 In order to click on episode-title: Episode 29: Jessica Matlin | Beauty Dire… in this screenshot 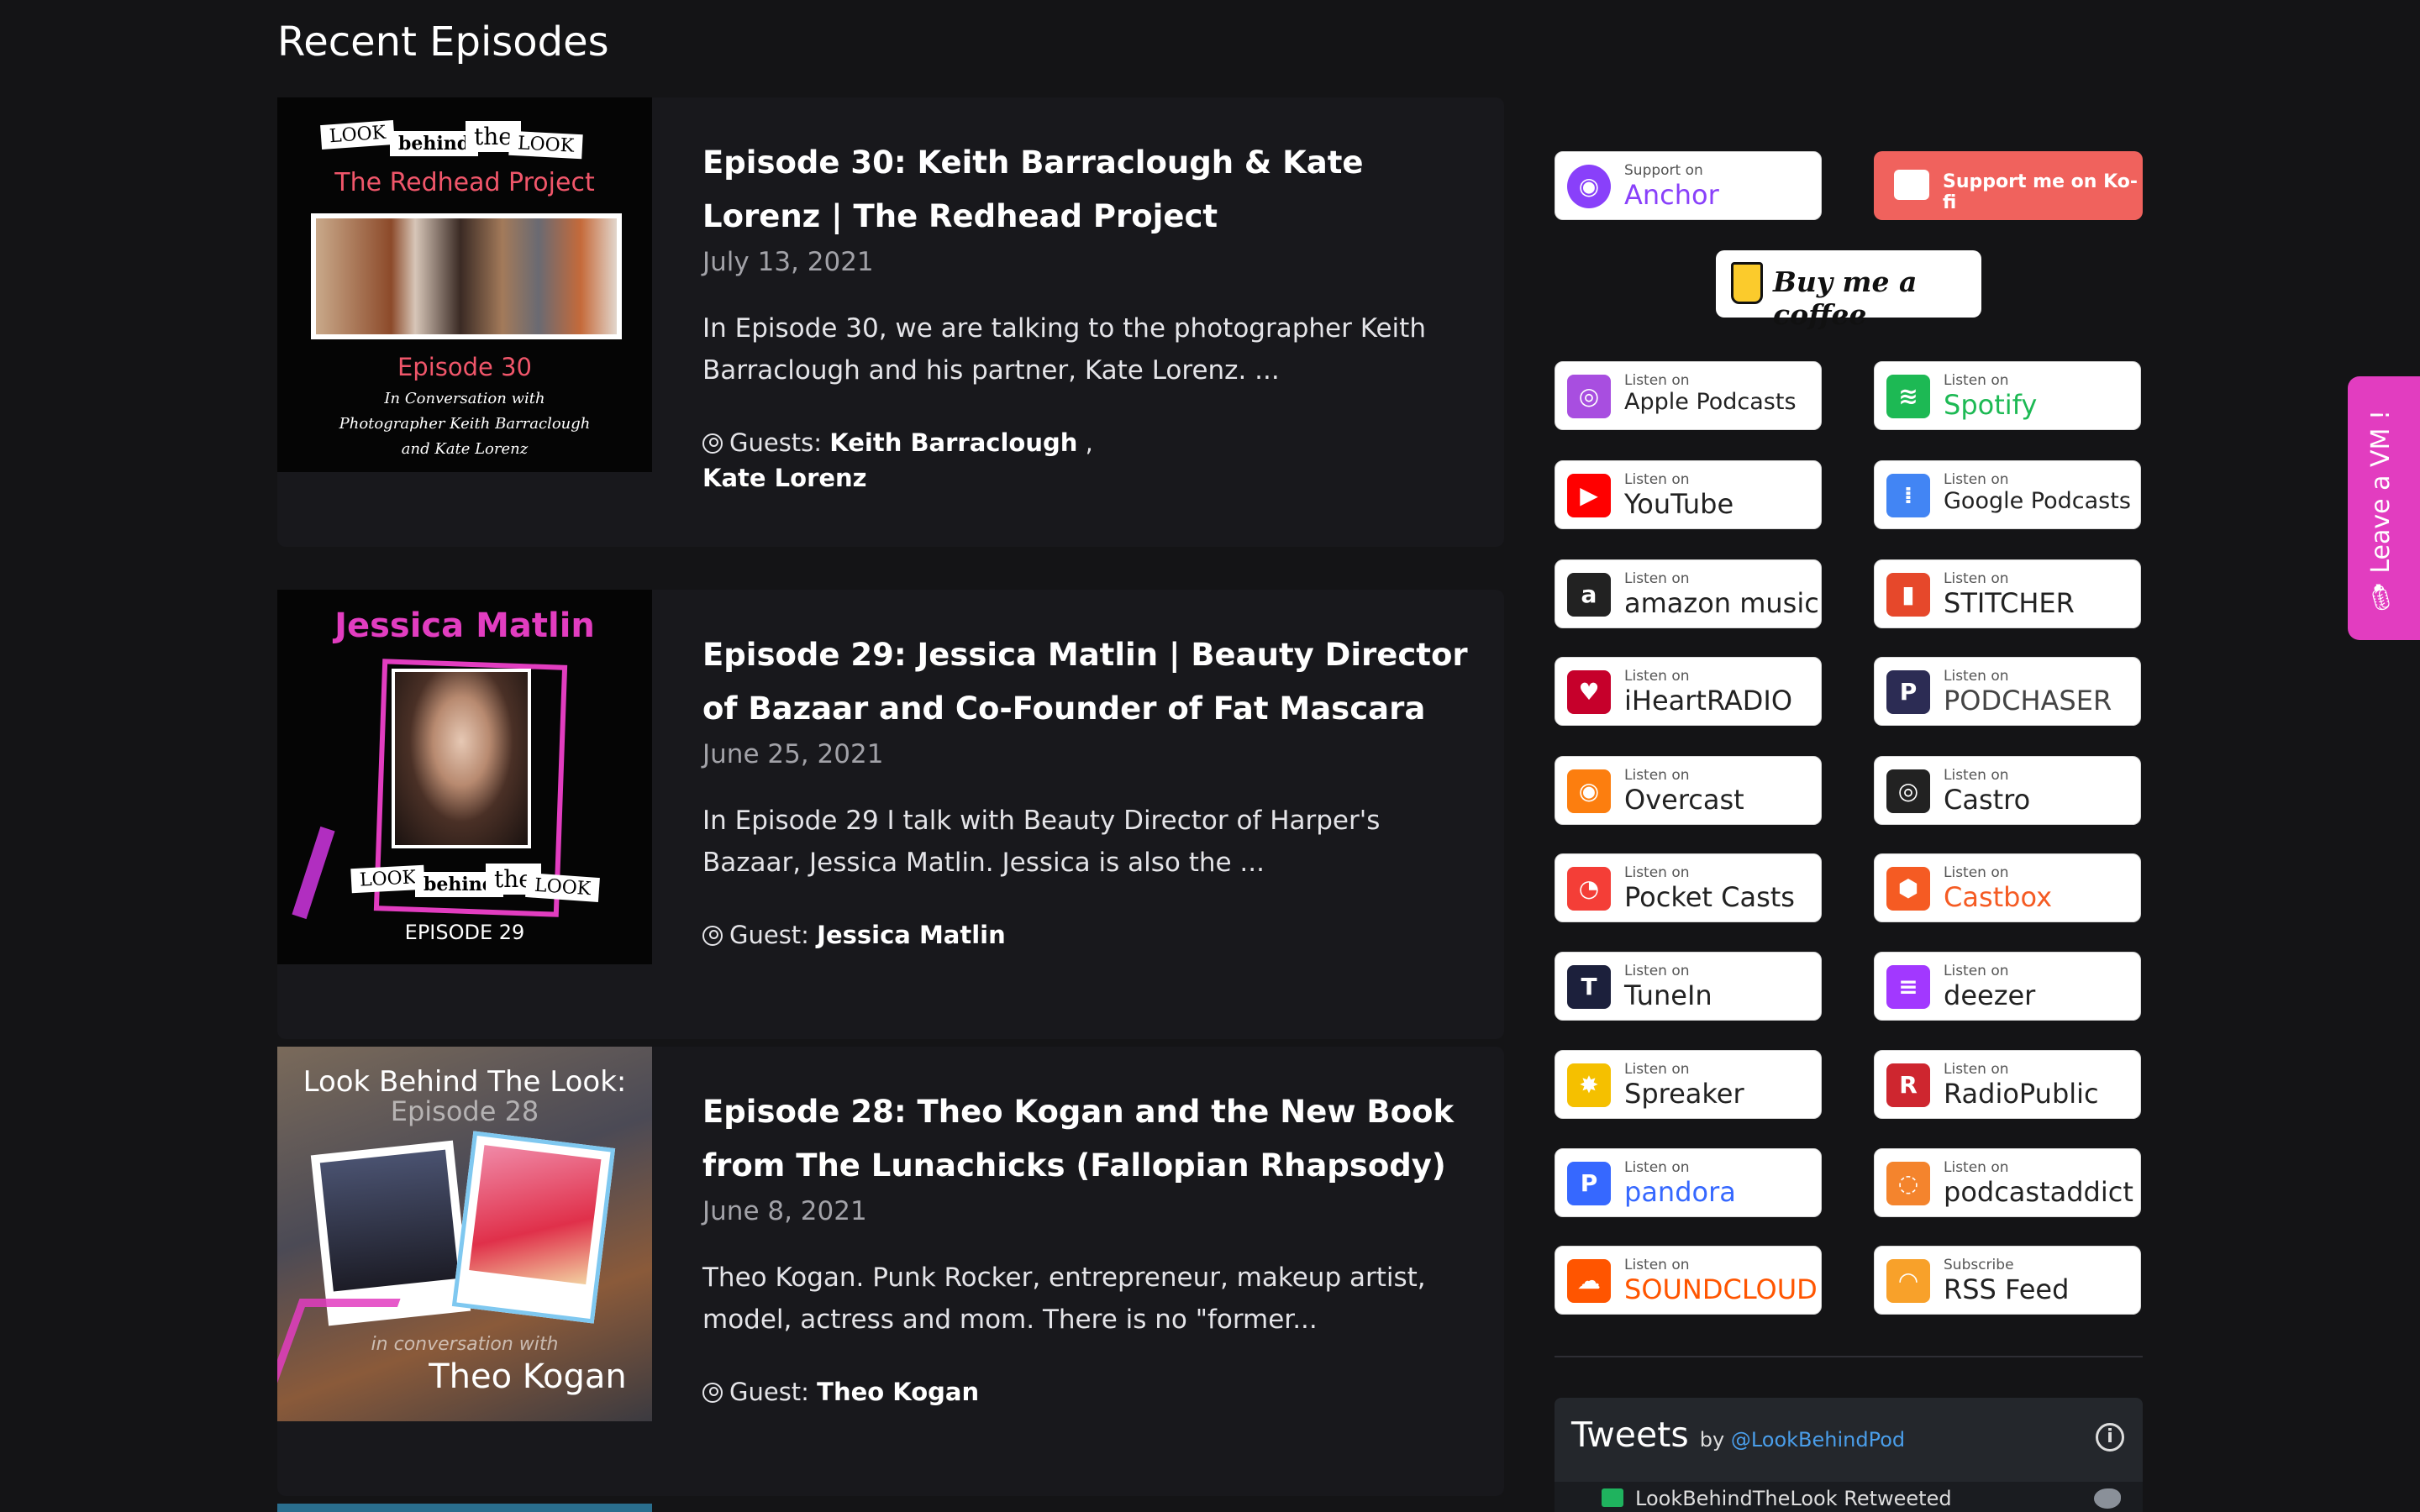, I will do `click(1093, 682)`.